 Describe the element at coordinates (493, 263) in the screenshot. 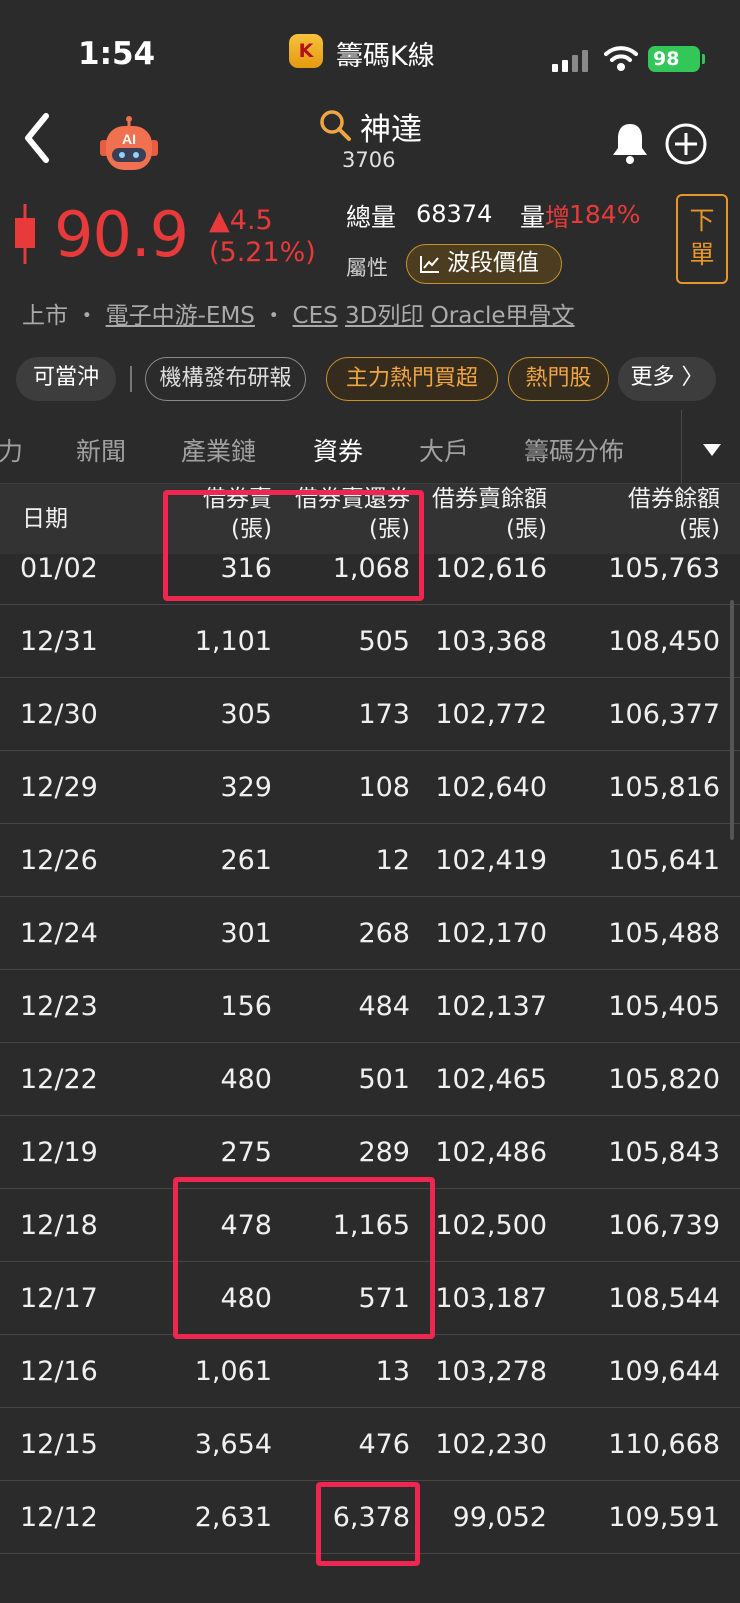

I see `attribute-chip-label: 波段價值` at that location.